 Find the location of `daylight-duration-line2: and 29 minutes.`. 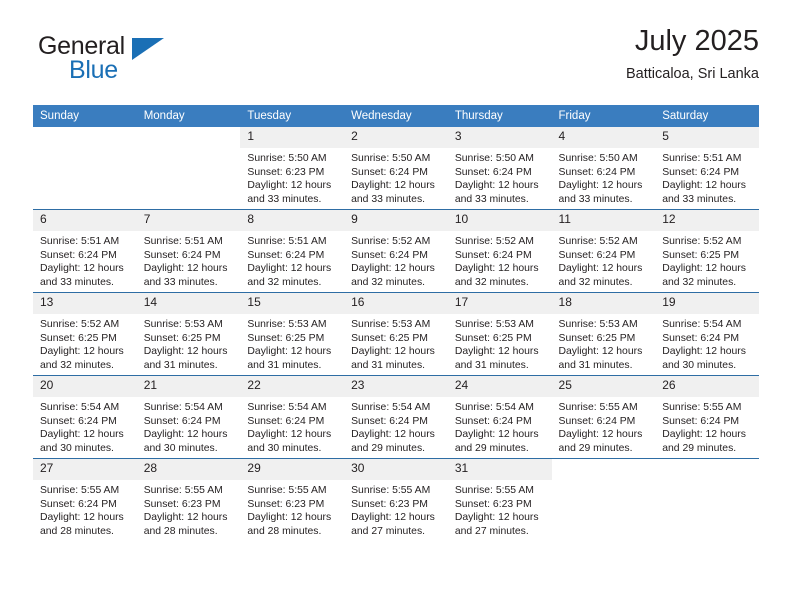

daylight-duration-line2: and 29 minutes. is located at coordinates (595, 448).